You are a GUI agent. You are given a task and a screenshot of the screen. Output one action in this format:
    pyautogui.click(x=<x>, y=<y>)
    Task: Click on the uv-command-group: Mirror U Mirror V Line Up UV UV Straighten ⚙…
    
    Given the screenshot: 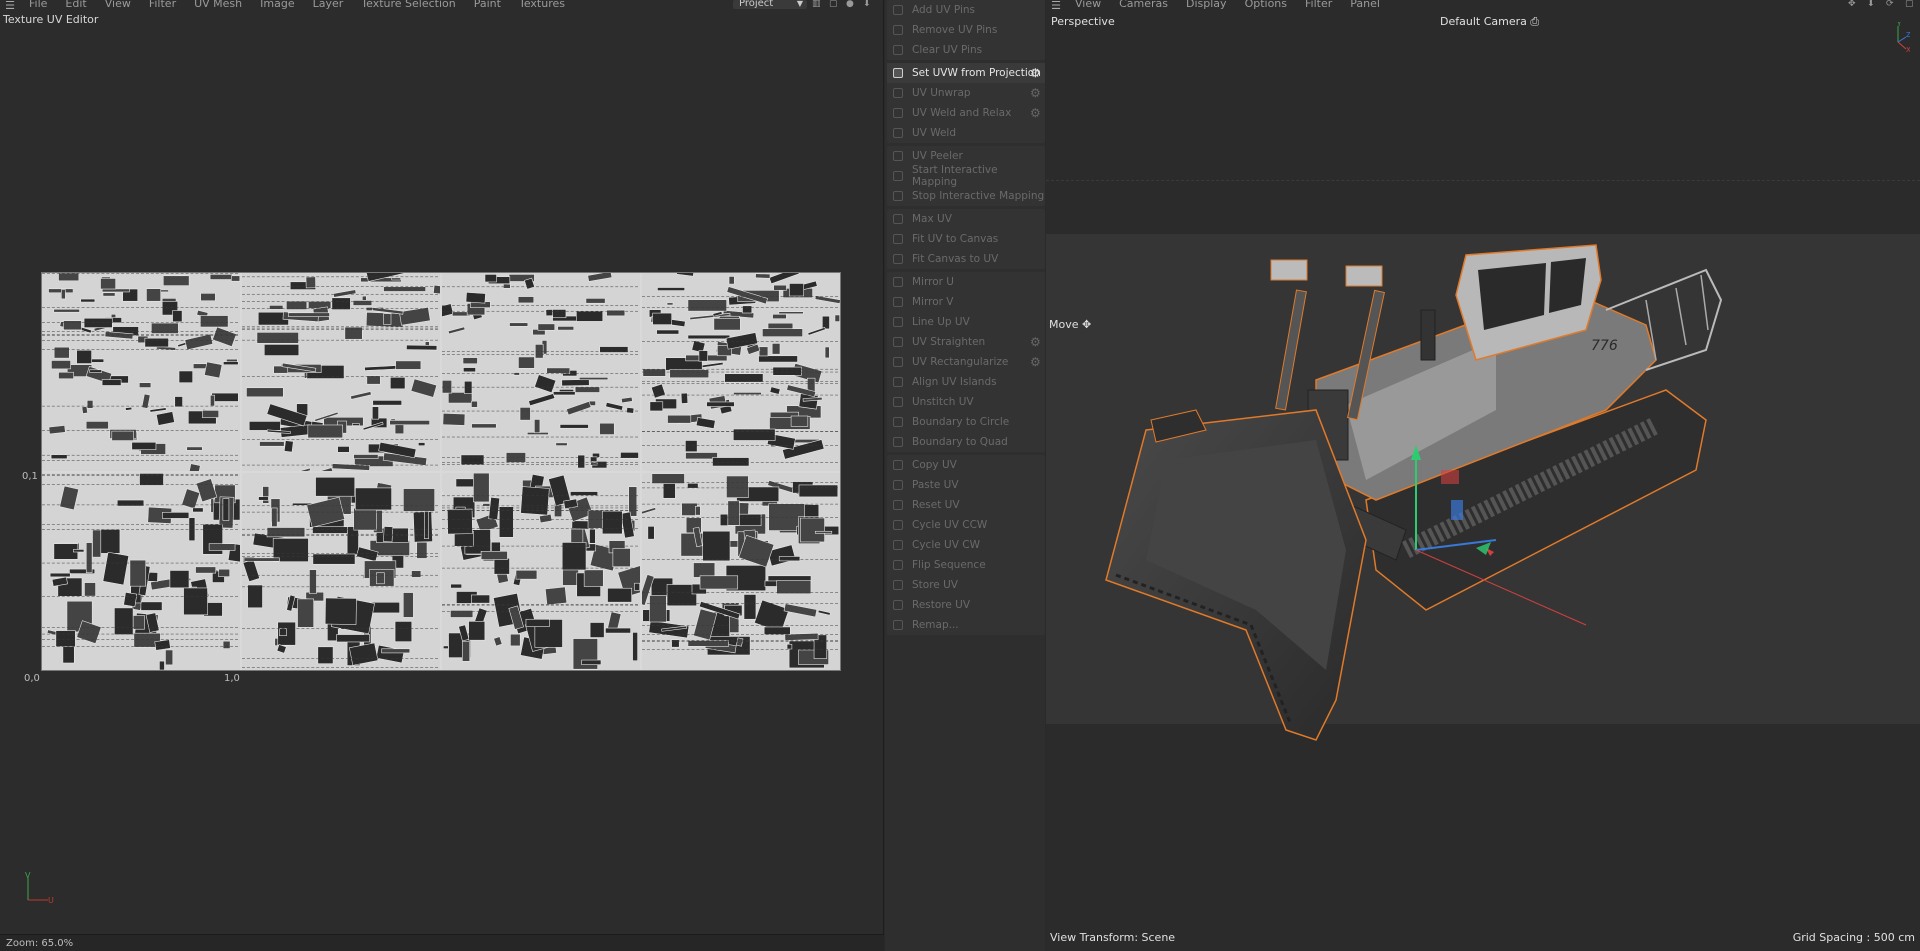 What is the action you would take?
    pyautogui.click(x=966, y=362)
    